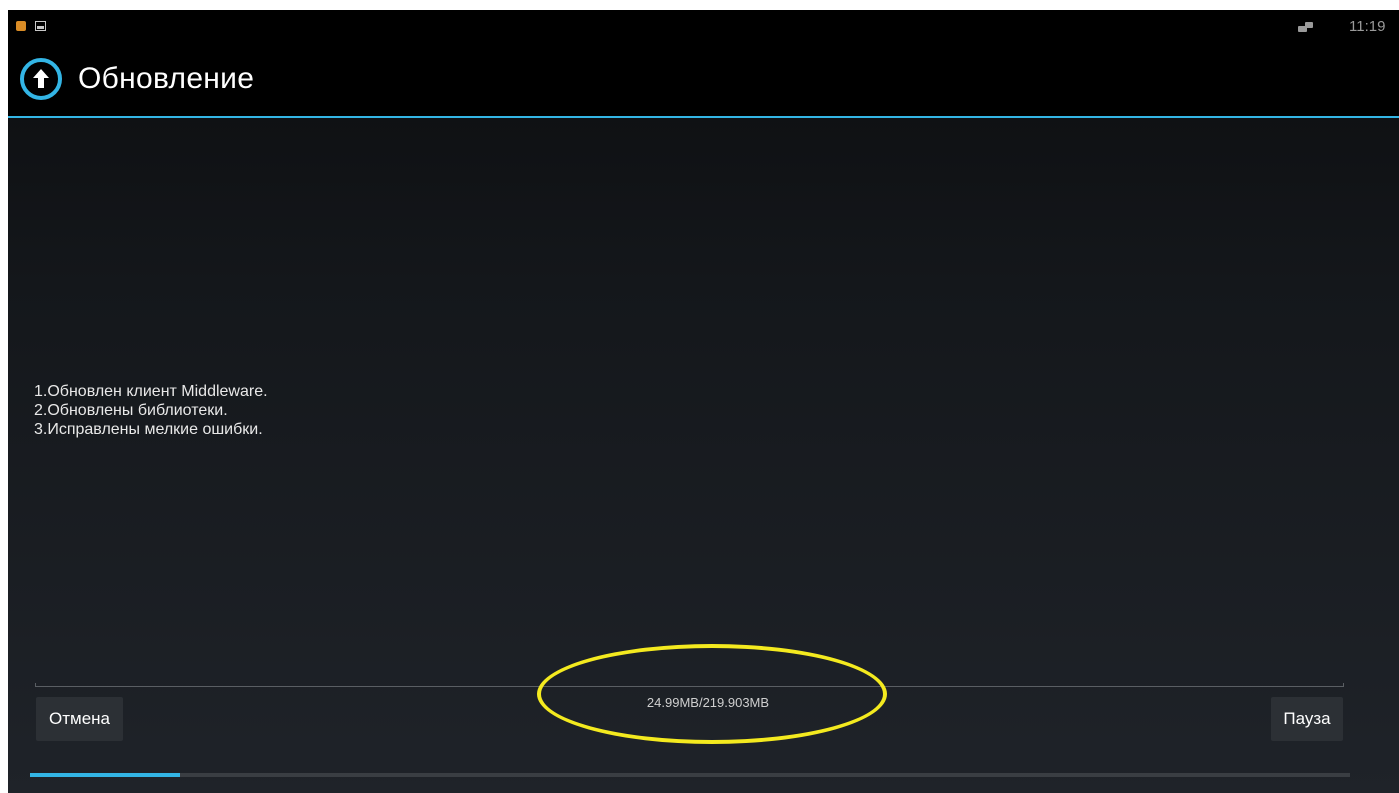 Image resolution: width=1399 pixels, height=793 pixels. What do you see at coordinates (703, 81) in the screenshot?
I see `action-bar: Обновление` at bounding box center [703, 81].